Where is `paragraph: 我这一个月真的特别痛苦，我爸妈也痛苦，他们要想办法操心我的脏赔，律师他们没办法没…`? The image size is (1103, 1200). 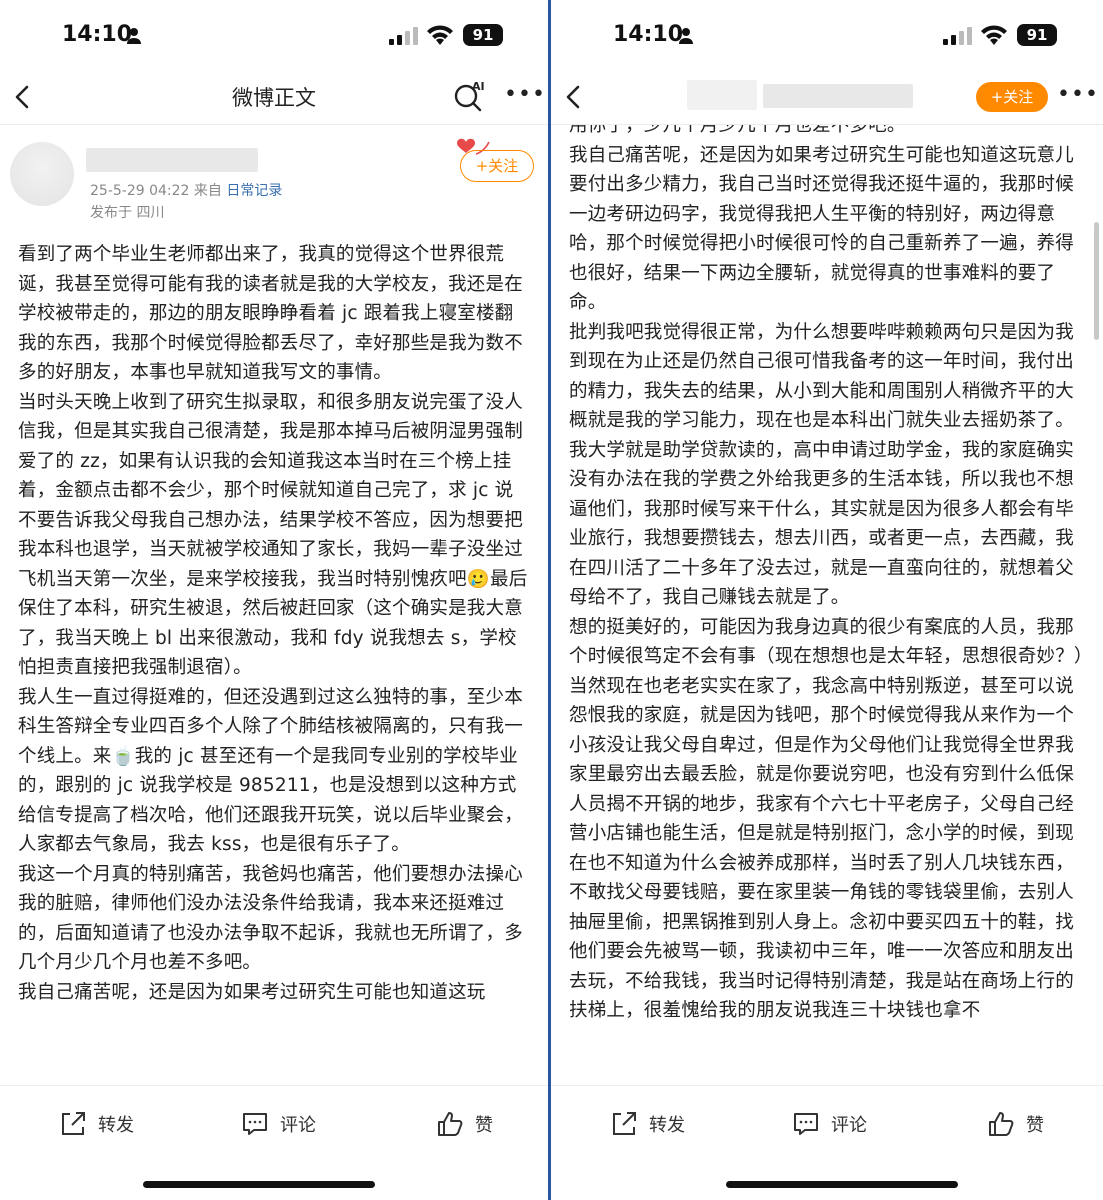
paragraph: 我这一个月真的特别痛苦，我爸妈也痛苦，他们要想办法操心我的脏赔，律师他们没办法没… is located at coordinates (270, 918).